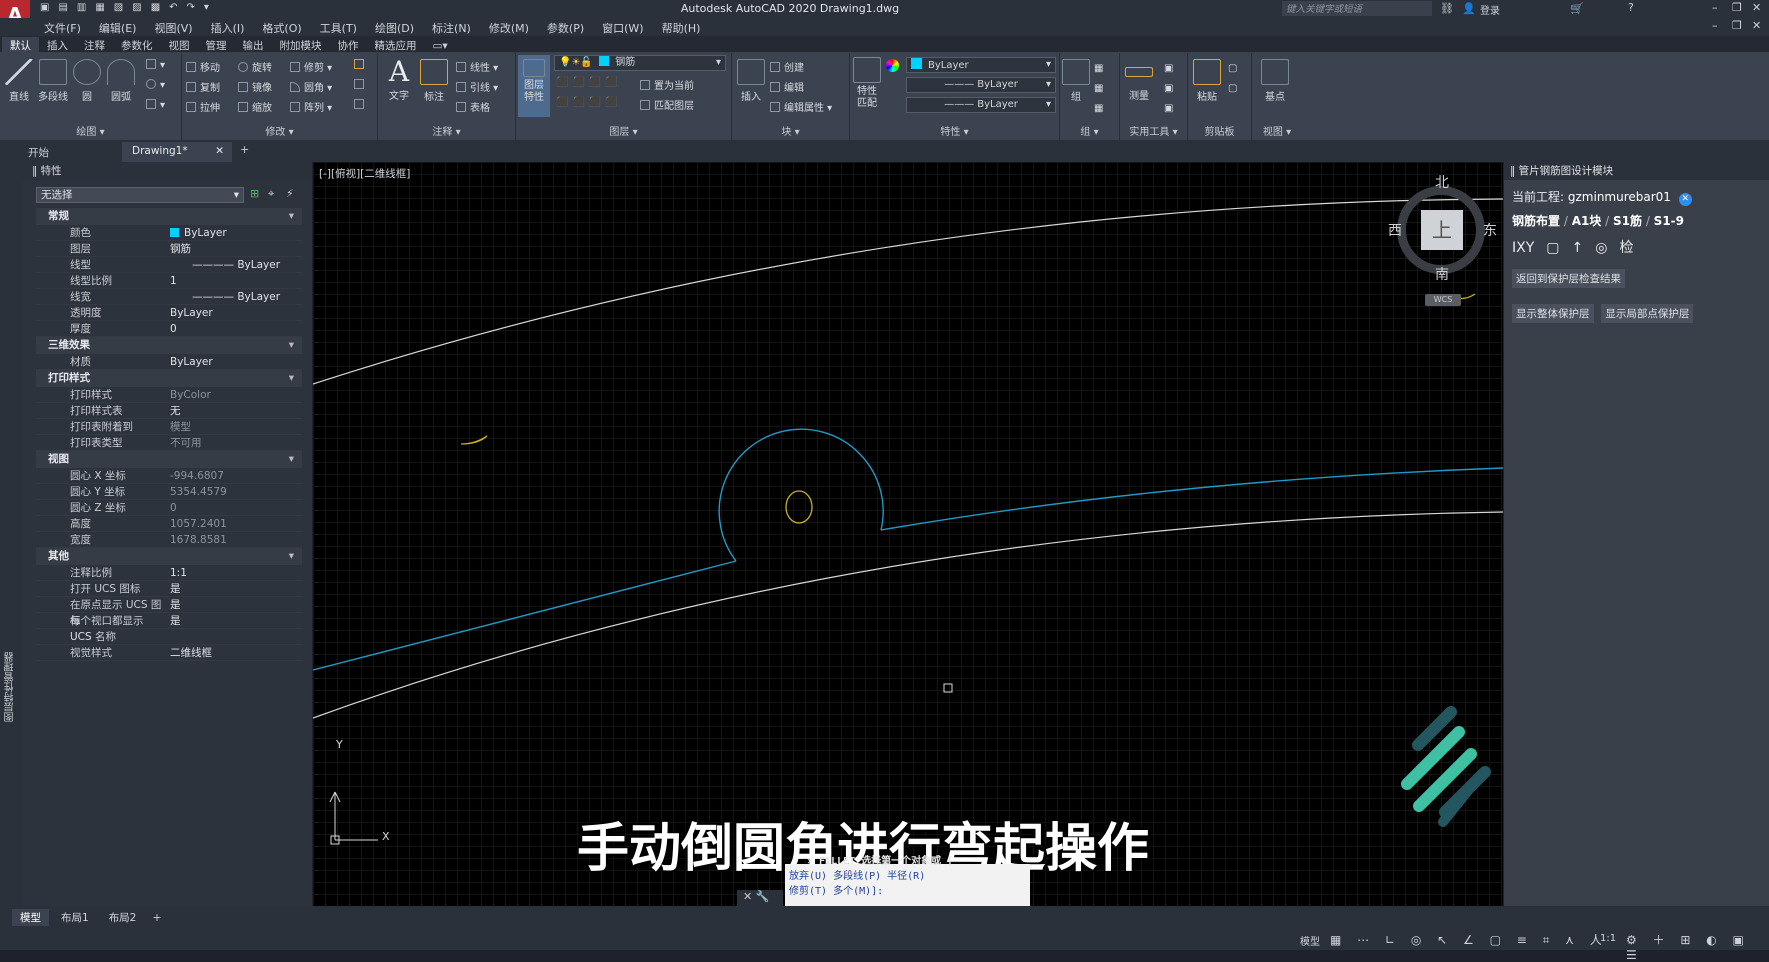  I want to click on camera-icon: ◎, so click(1601, 248).